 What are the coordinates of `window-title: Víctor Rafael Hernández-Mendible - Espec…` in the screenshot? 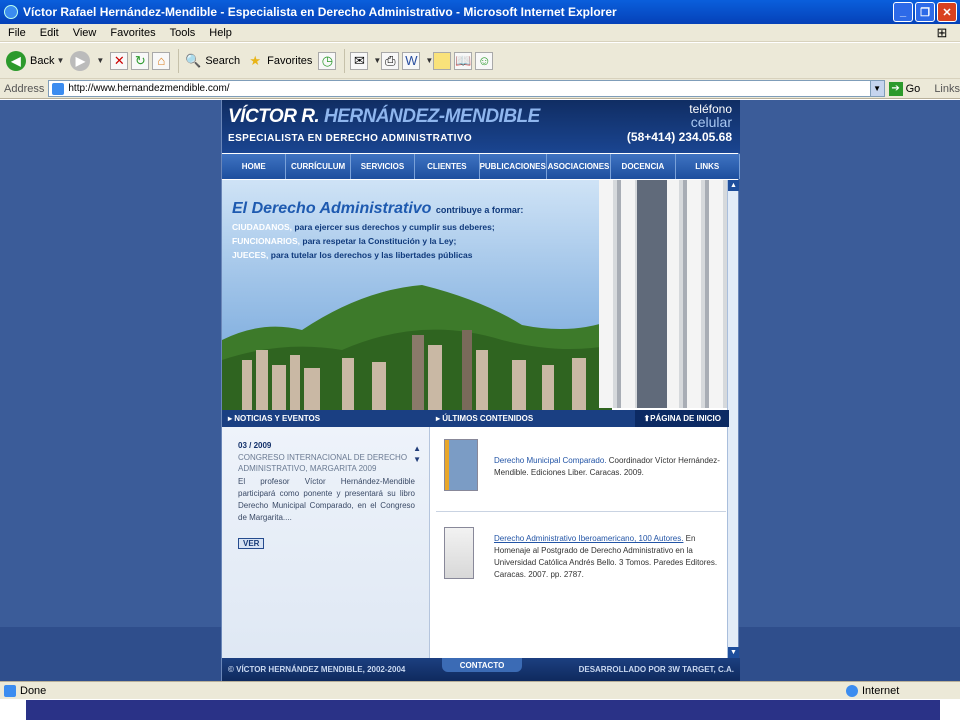 It's located at (320, 12).